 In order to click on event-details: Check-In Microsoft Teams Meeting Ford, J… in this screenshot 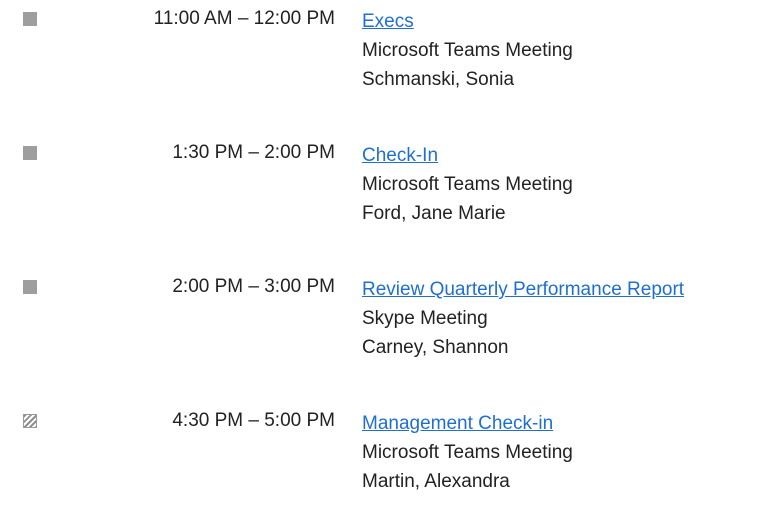, I will do `click(569, 184)`.